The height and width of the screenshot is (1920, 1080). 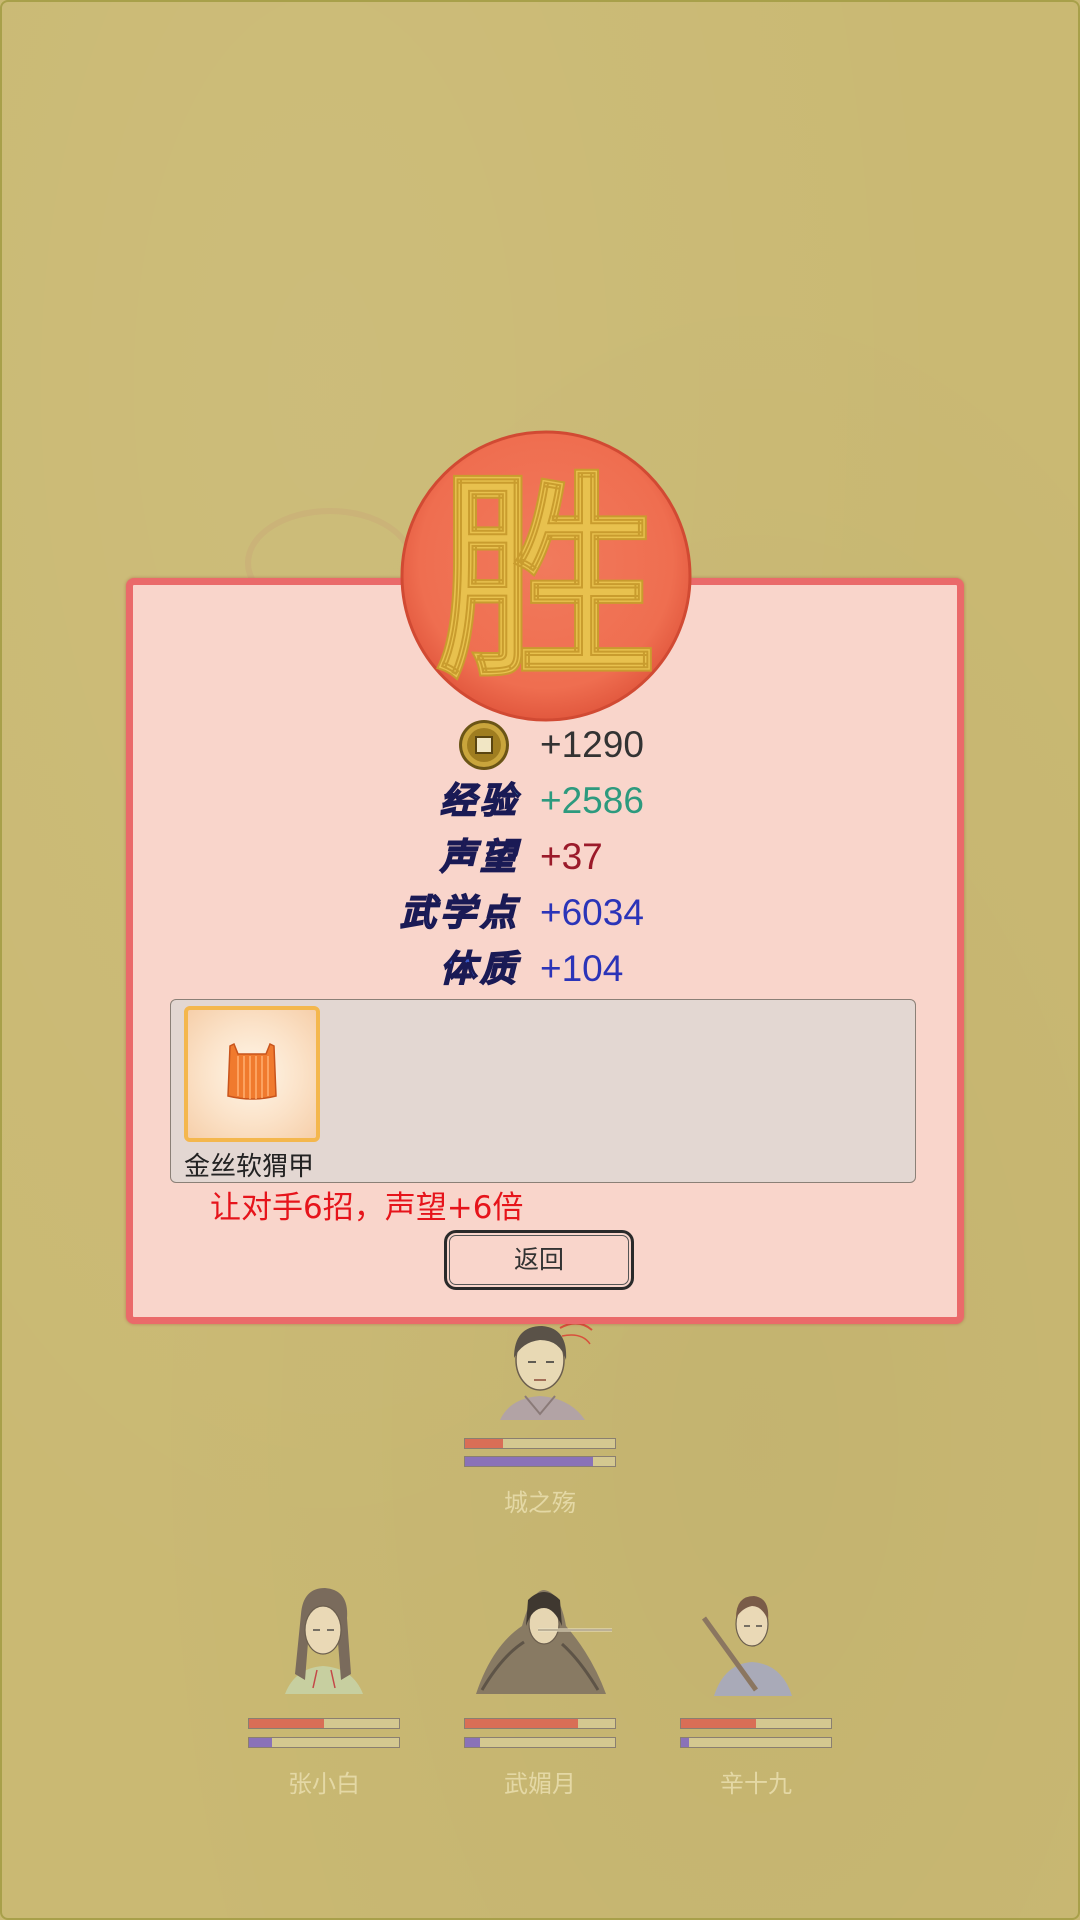 What do you see at coordinates (479, 857) in the screenshot?
I see `reward-reputation-label: 声望` at bounding box center [479, 857].